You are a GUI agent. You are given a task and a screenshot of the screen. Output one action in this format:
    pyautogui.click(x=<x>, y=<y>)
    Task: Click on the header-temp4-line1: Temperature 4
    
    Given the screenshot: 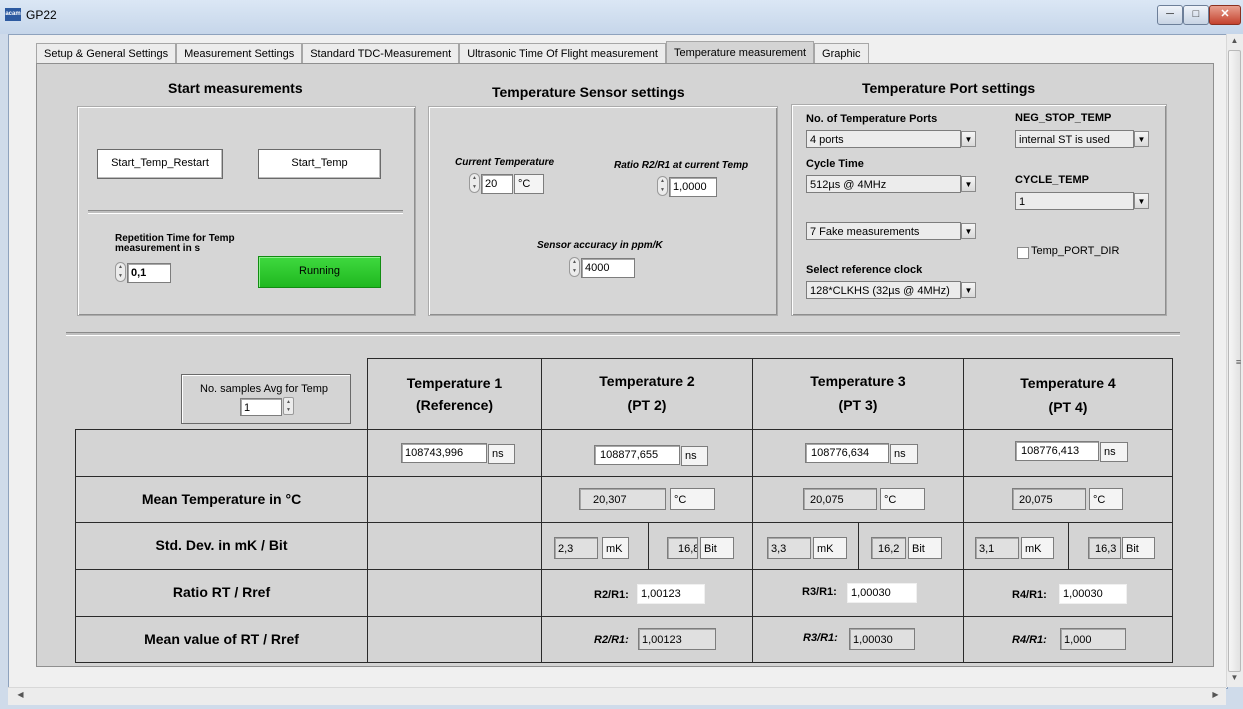 What is the action you would take?
    pyautogui.click(x=1068, y=383)
    